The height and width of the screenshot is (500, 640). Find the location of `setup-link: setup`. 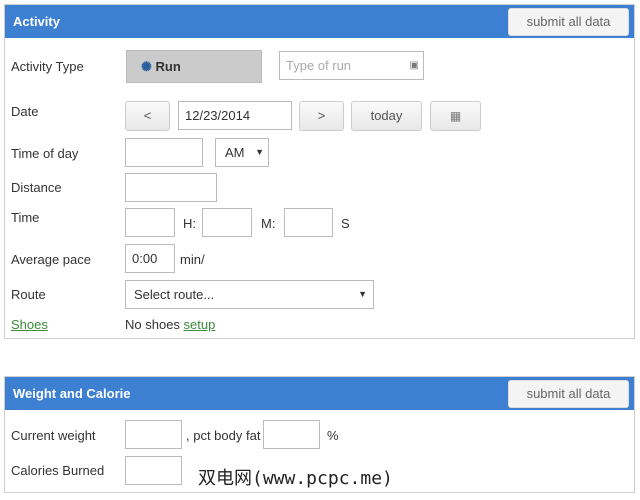

setup-link: setup is located at coordinates (200, 324).